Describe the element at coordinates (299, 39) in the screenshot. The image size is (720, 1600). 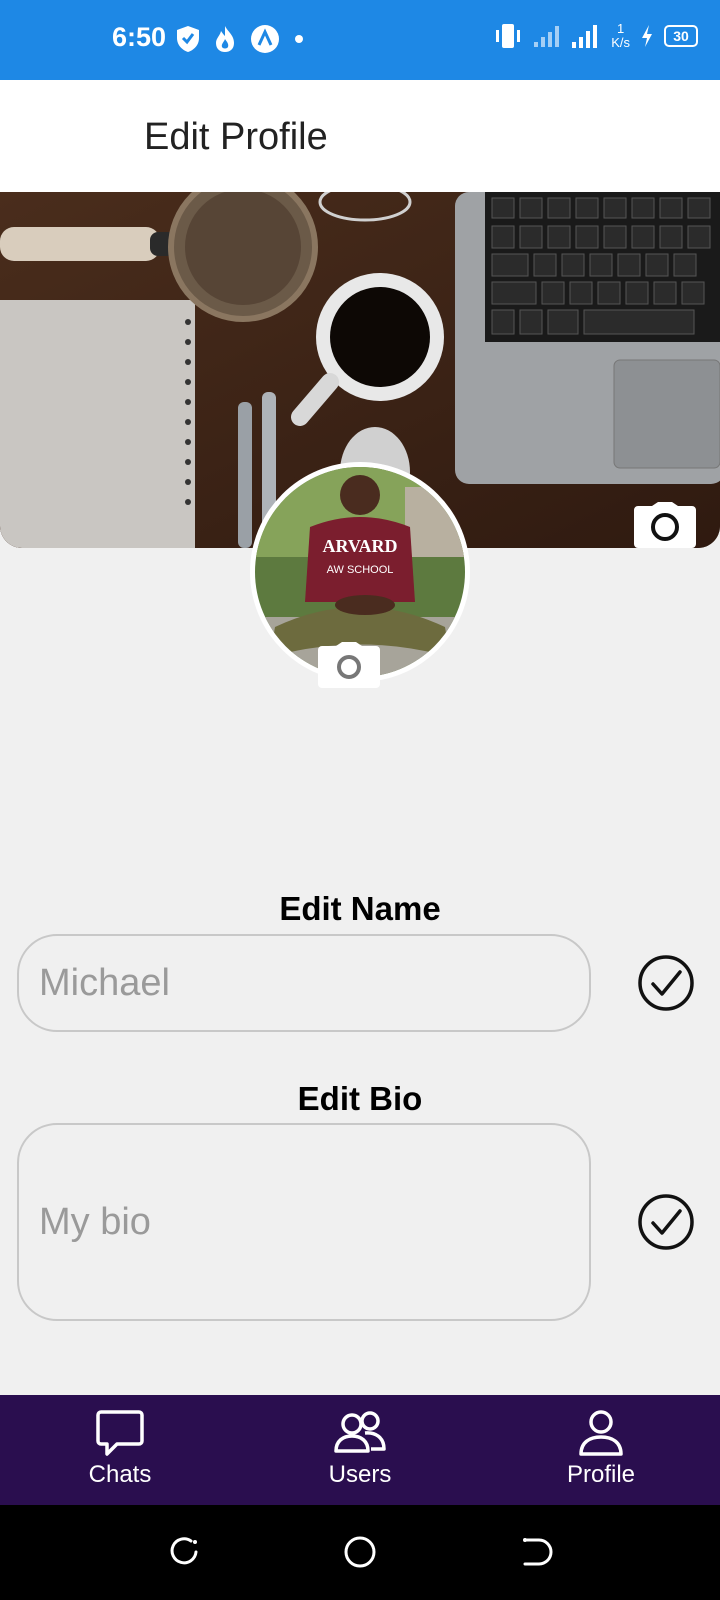
I see `dot-icon` at that location.